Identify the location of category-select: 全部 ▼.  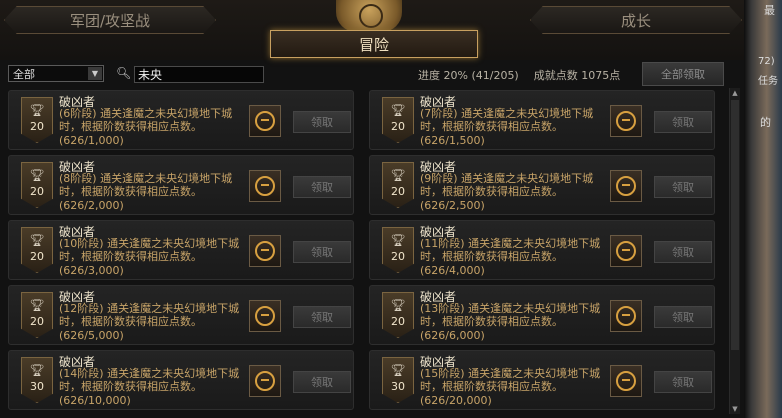
(56, 73).